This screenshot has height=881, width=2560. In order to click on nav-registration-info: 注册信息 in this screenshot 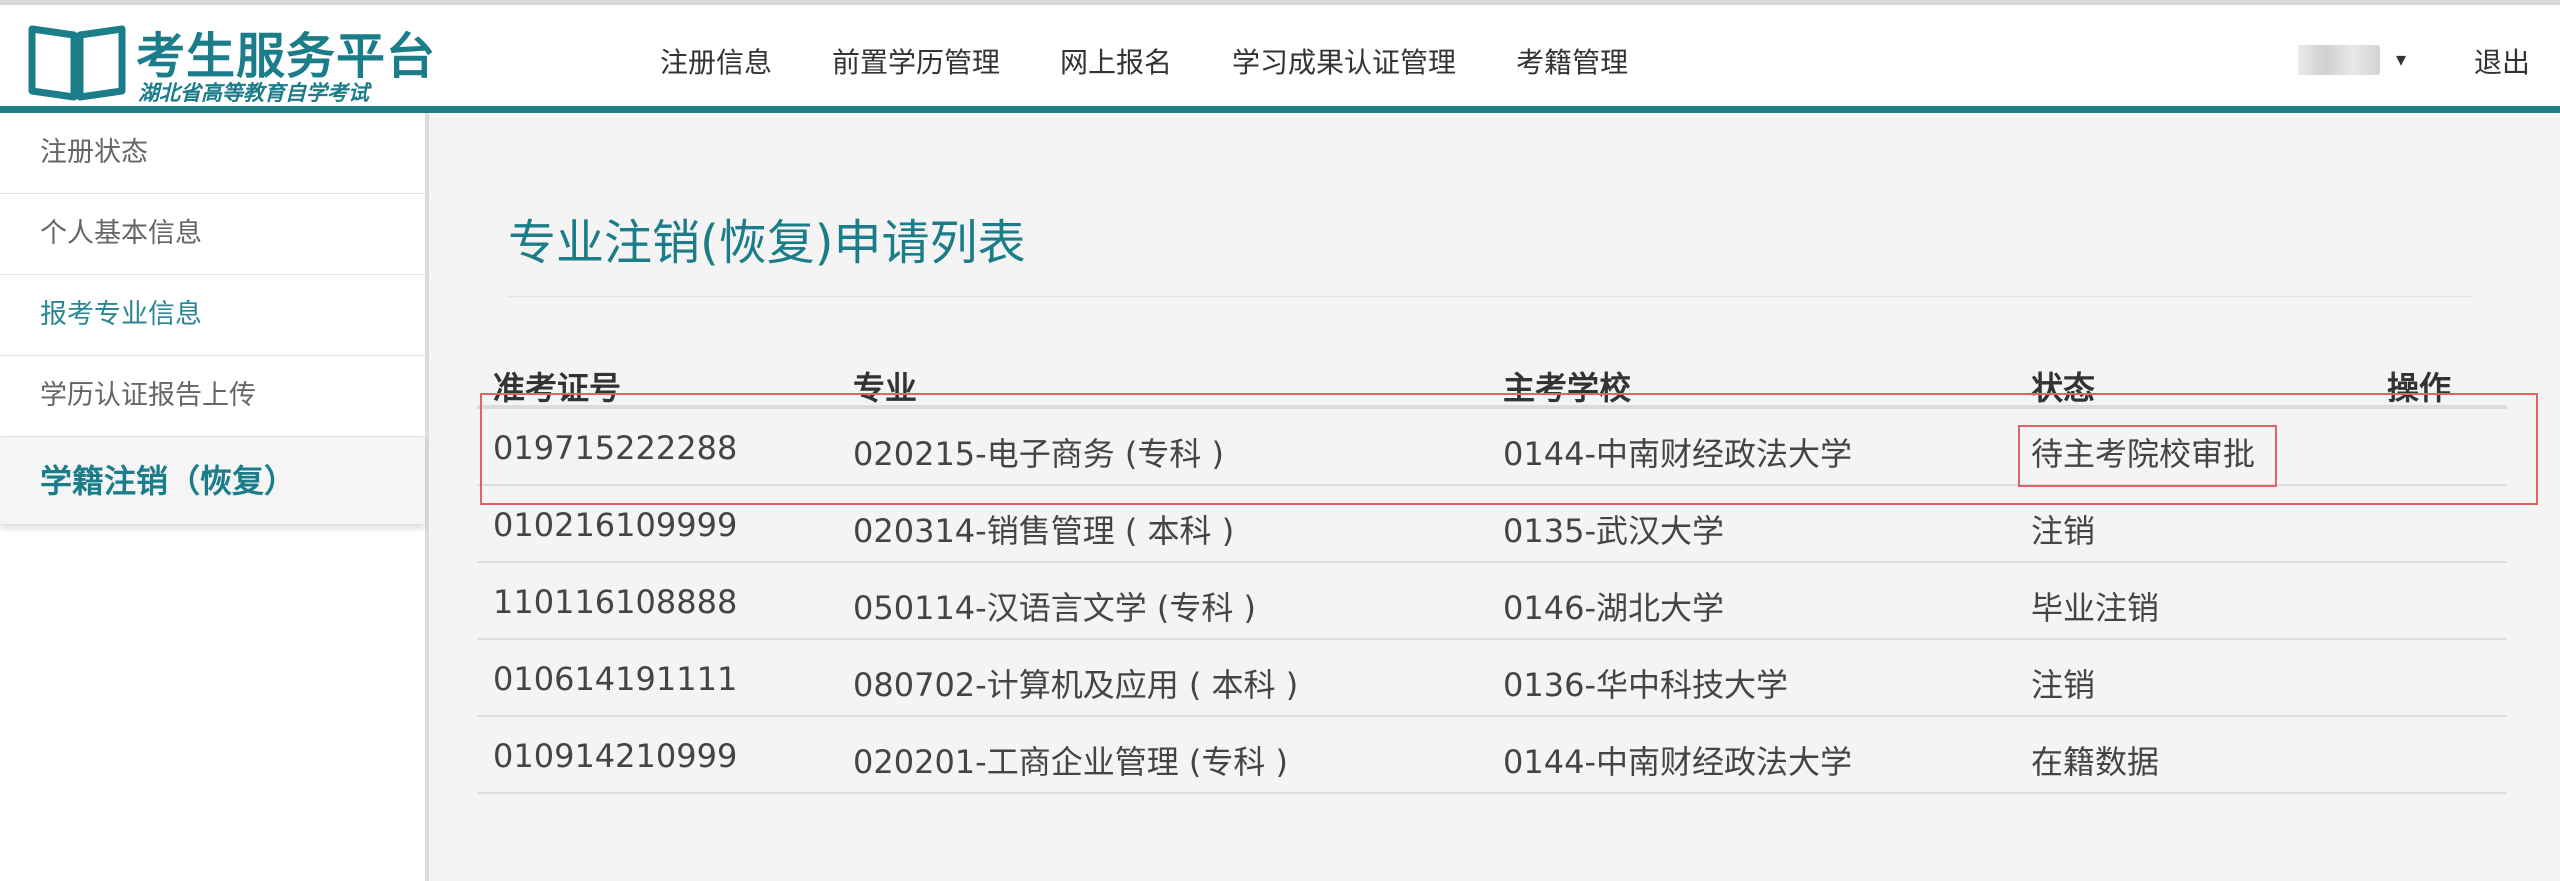, I will do `click(716, 61)`.